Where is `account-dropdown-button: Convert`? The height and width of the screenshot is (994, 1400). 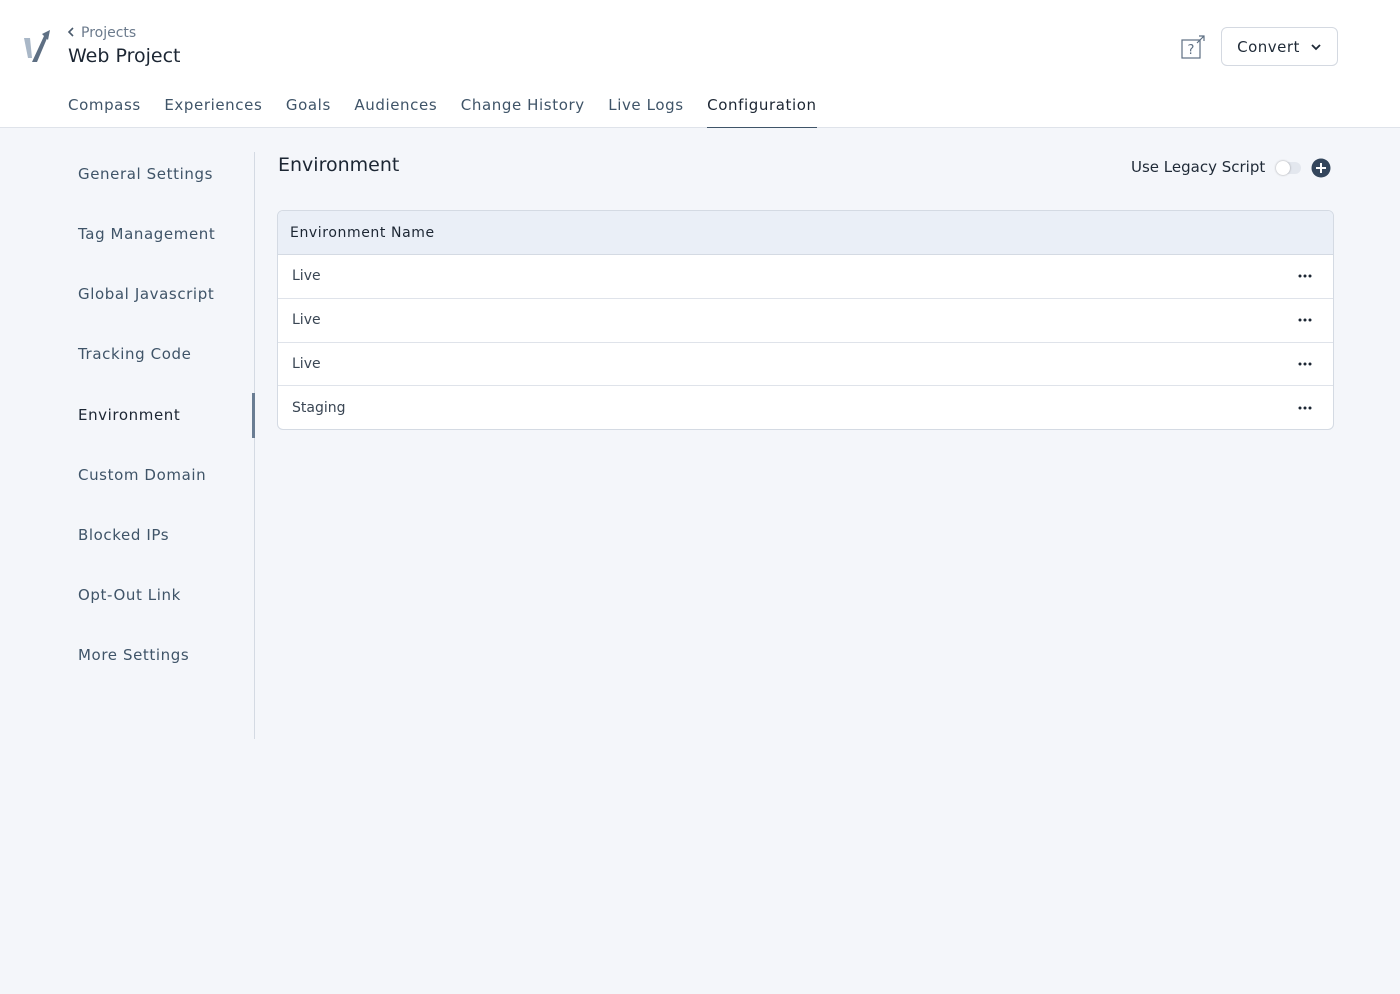
account-dropdown-button: Convert is located at coordinates (1279, 46).